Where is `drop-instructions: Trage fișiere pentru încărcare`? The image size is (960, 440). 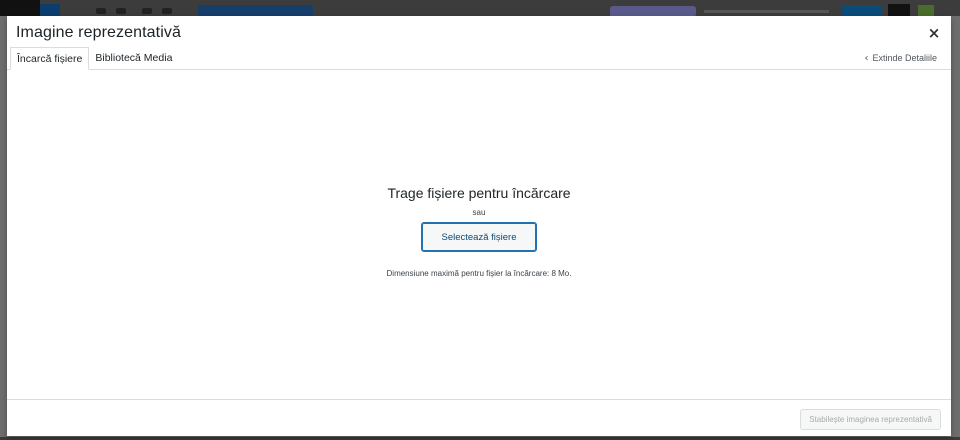
drop-instructions: Trage fișiere pentru încărcare is located at coordinates (479, 193).